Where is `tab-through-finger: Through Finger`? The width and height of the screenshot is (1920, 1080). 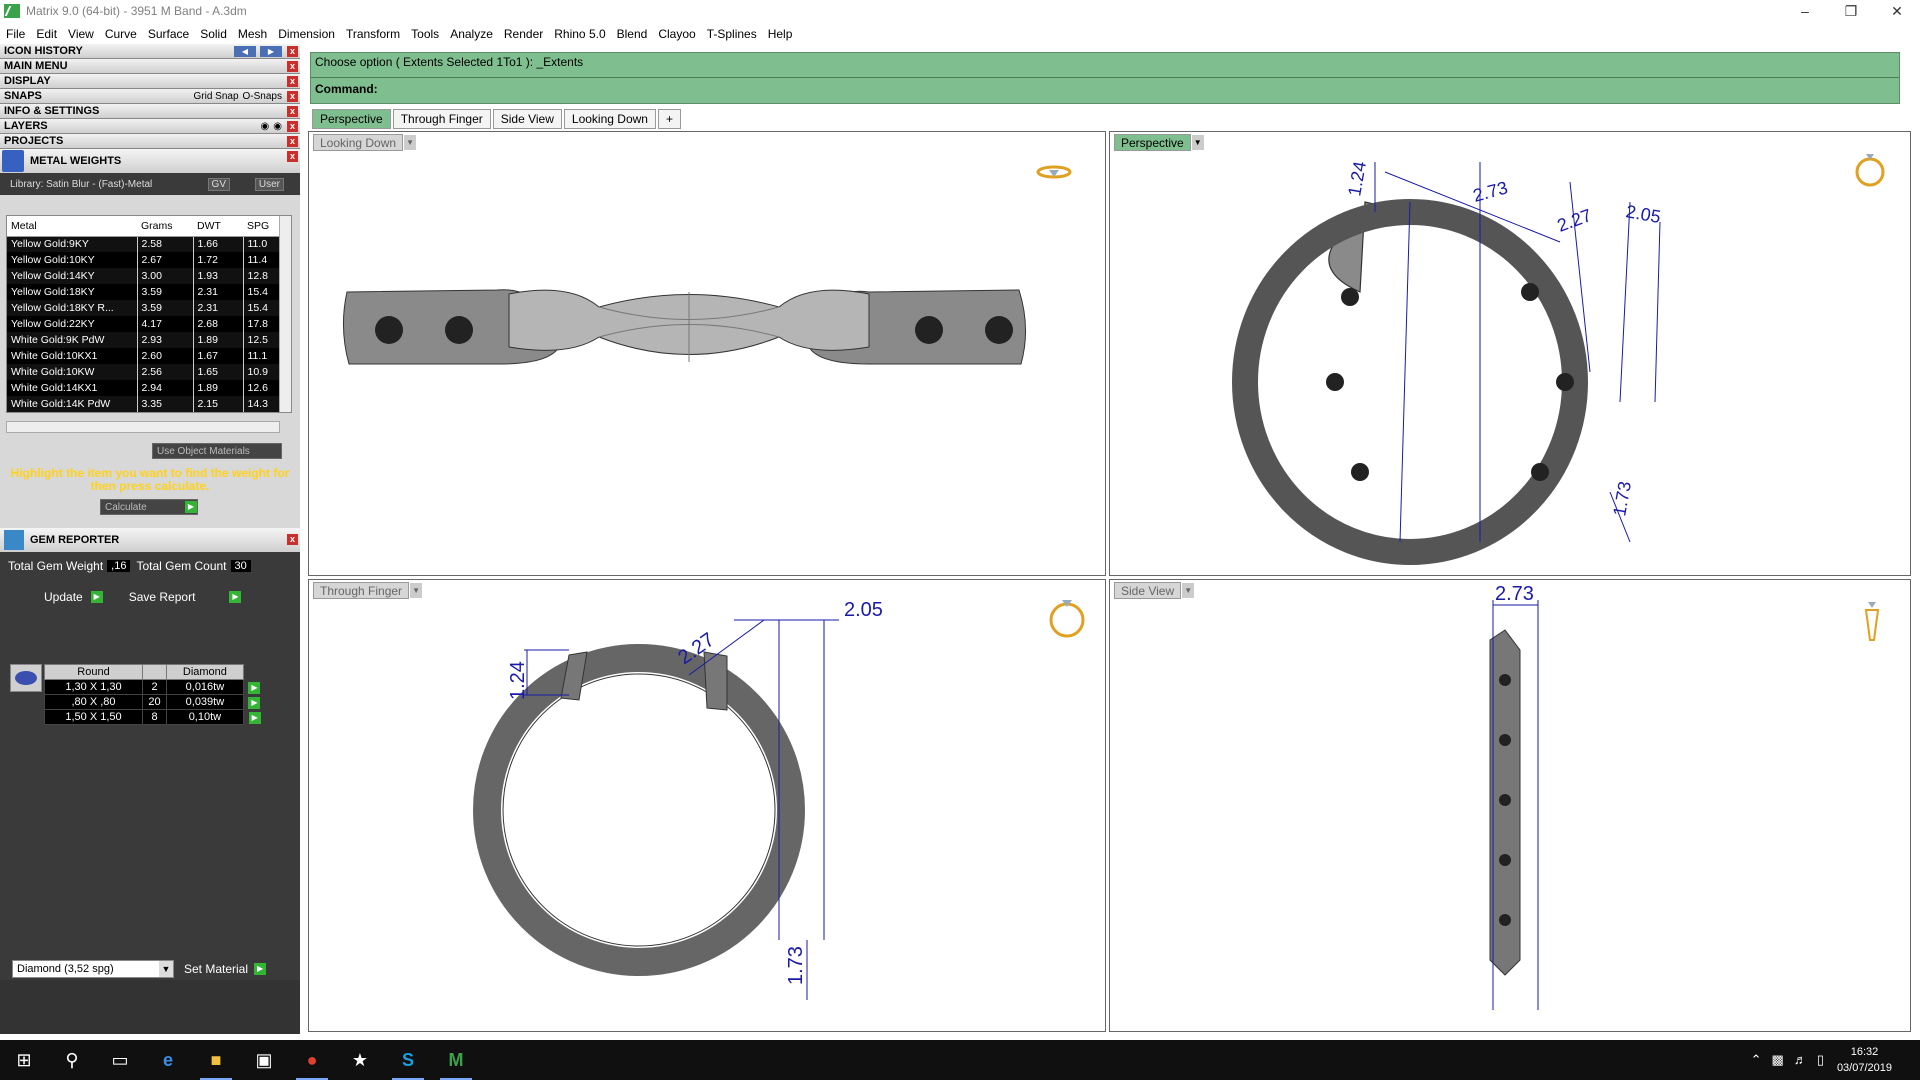 tab-through-finger: Through Finger is located at coordinates (441, 119).